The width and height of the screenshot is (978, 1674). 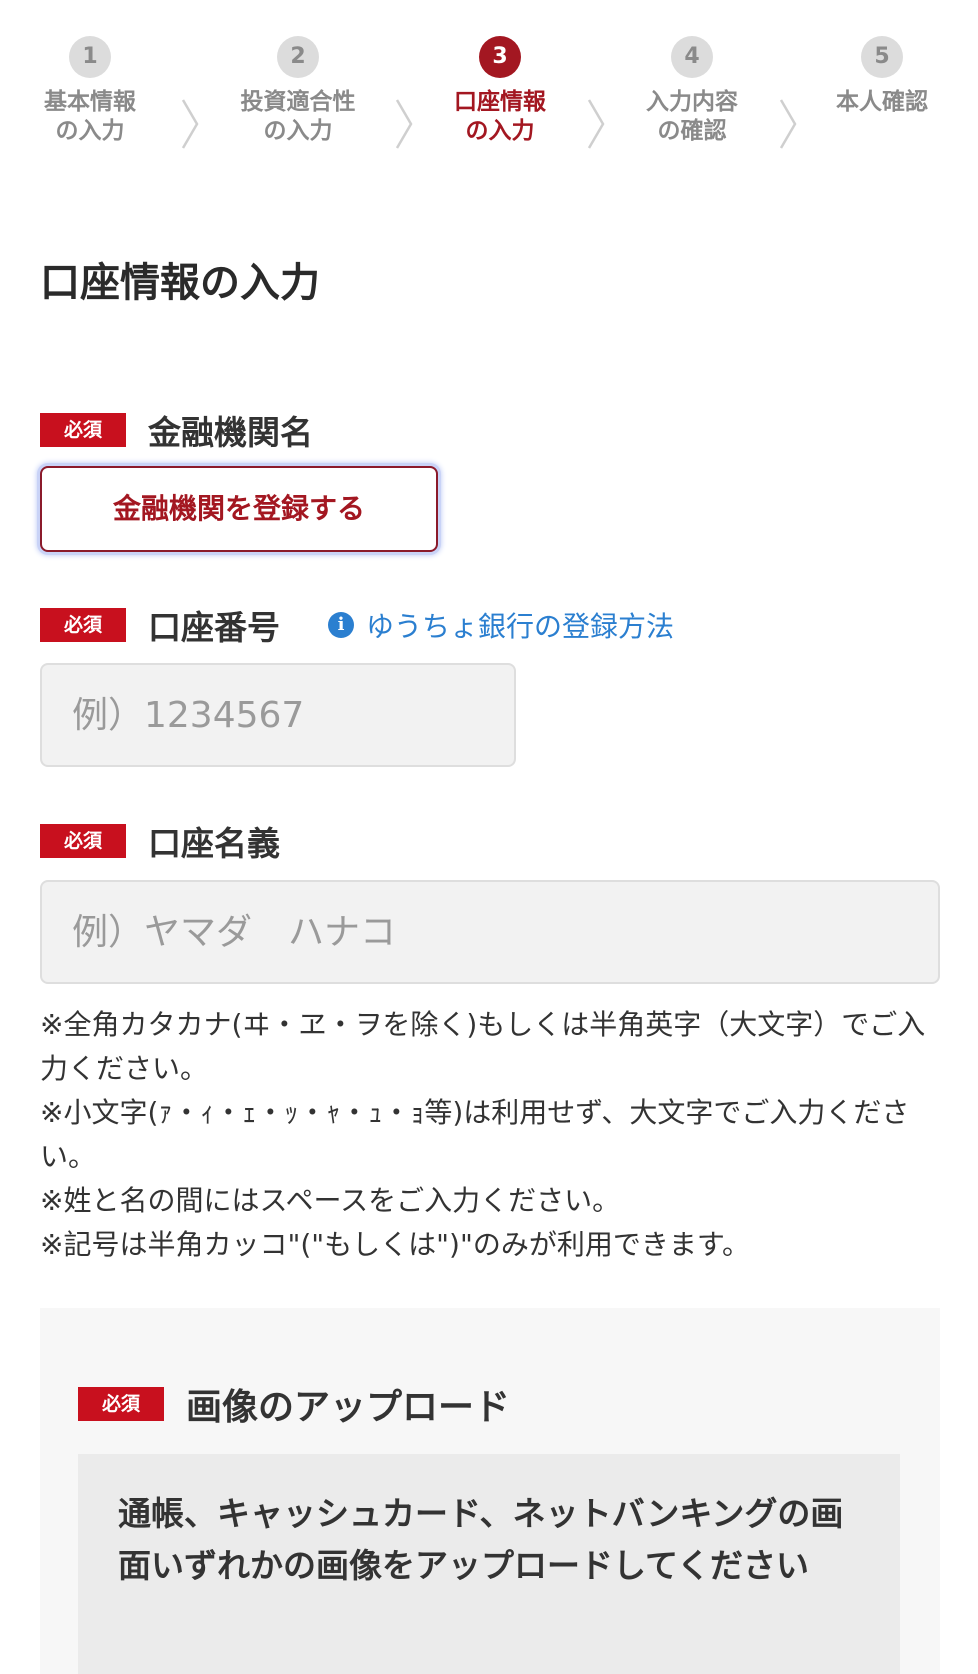 I want to click on step-3: 3 口座情報 の入力, so click(x=500, y=91).